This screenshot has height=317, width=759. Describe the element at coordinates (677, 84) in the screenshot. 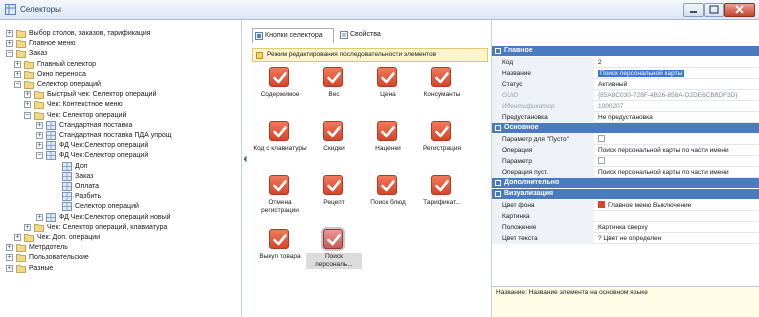

I see `property-value: Активный` at that location.